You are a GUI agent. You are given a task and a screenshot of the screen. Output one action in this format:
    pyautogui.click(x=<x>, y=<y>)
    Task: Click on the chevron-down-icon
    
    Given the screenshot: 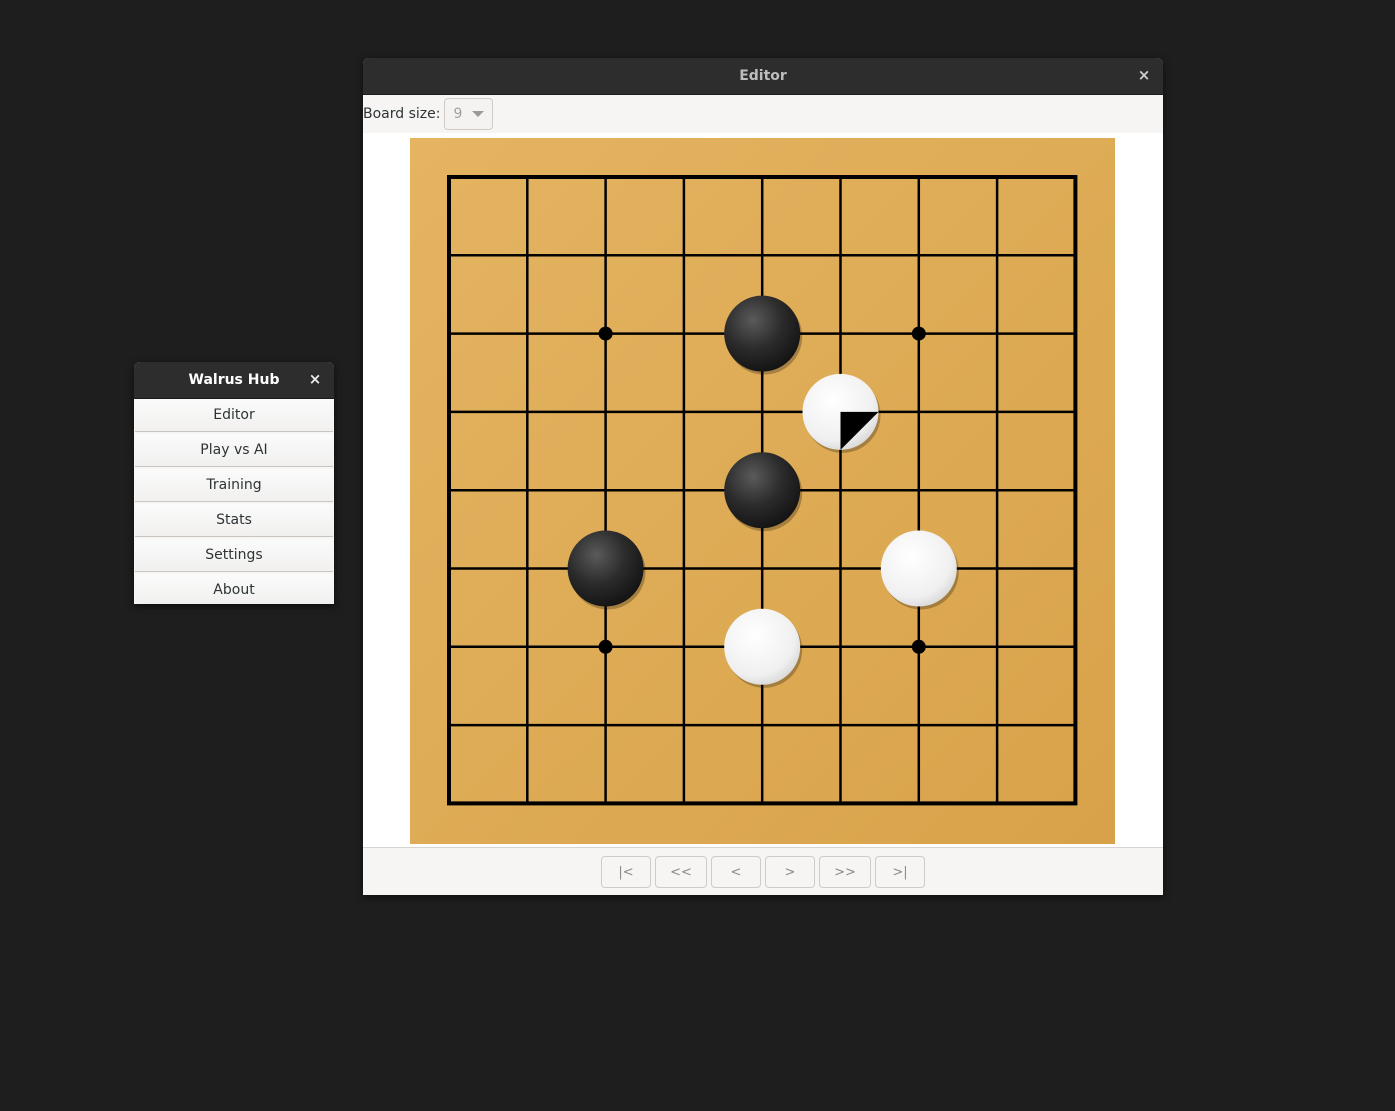 What is the action you would take?
    pyautogui.click(x=478, y=114)
    